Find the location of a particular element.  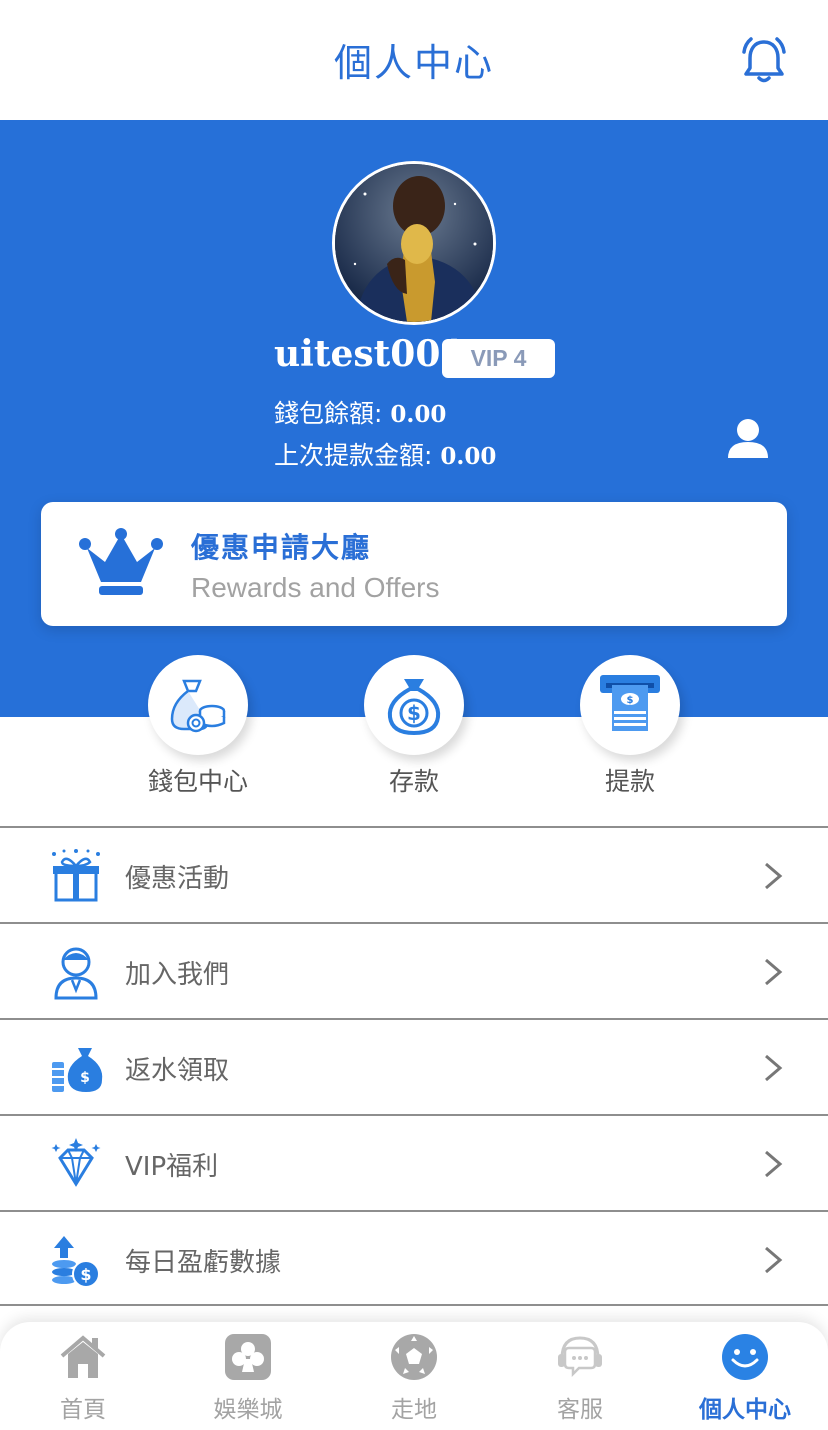

menu-item-rebate: $ 返水領取 is located at coordinates (414, 1066).